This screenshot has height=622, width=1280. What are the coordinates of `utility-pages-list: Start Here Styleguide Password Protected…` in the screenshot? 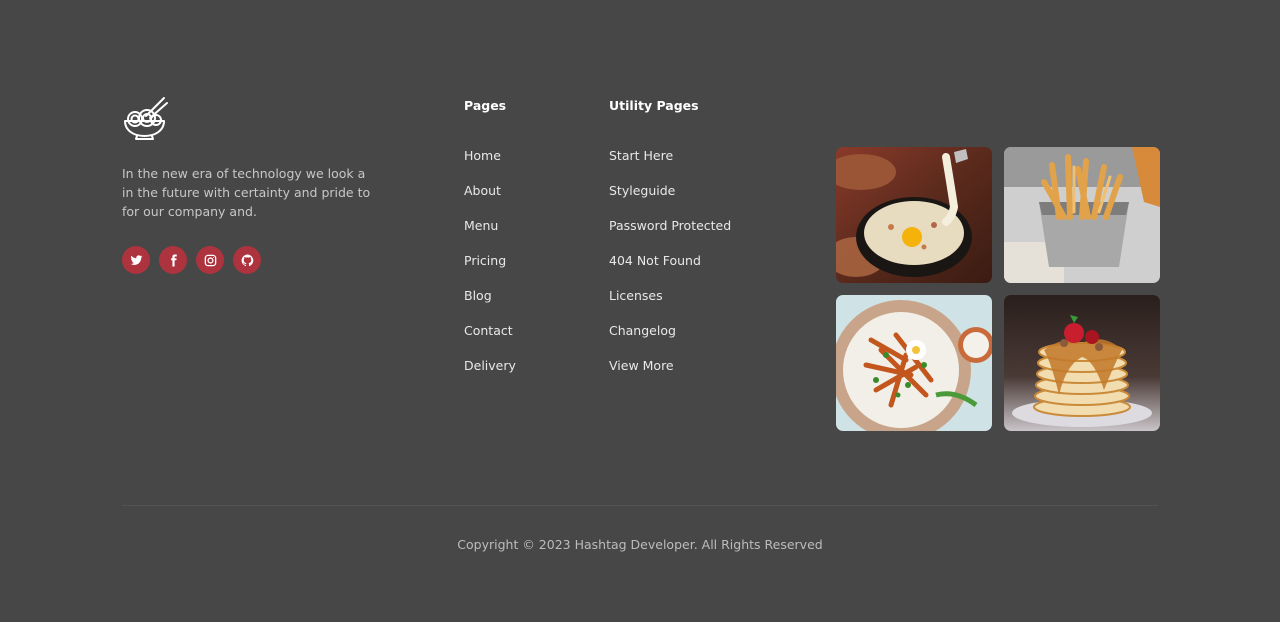 It's located at (694, 268).